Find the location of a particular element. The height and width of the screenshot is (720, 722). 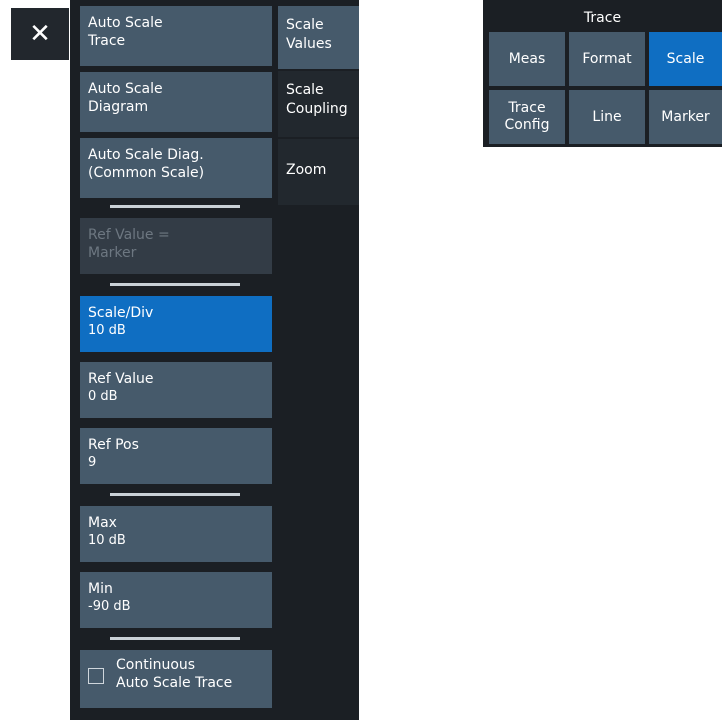

ref-pos-label: Ref Pos is located at coordinates (113, 445).